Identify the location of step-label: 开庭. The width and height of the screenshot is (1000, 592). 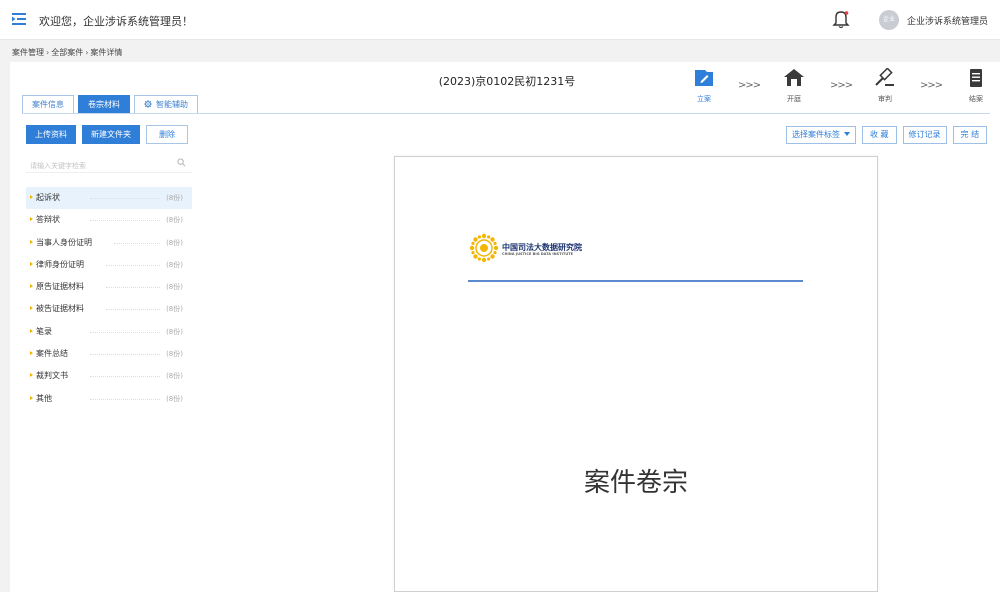
(794, 99).